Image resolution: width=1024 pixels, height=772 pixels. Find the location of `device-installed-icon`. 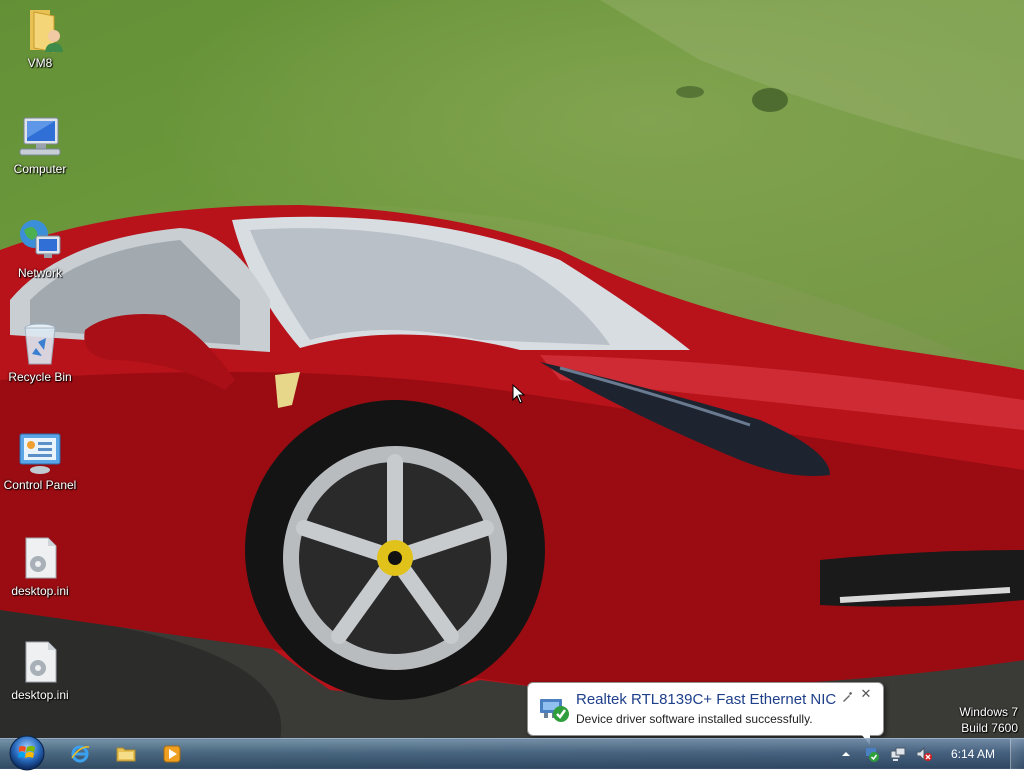

device-installed-icon is located at coordinates (554, 710).